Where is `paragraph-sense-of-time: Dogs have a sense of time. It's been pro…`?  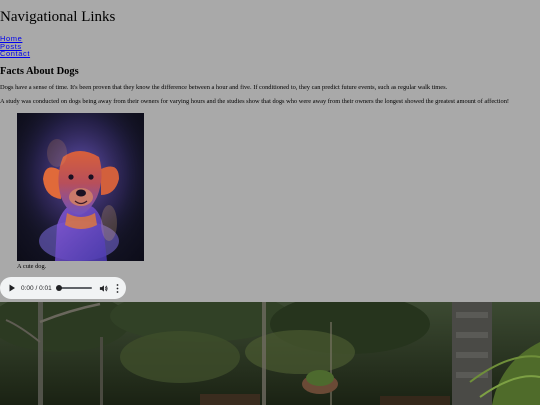 paragraph-sense-of-time: Dogs have a sense of time. It's been pro… is located at coordinates (224, 87).